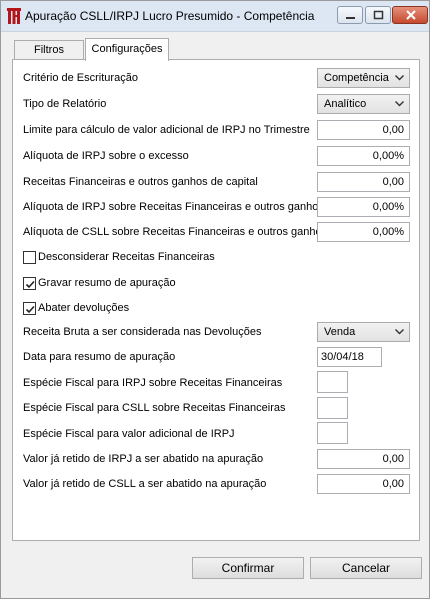 This screenshot has width=430, height=599. I want to click on minimize-button, so click(350, 15).